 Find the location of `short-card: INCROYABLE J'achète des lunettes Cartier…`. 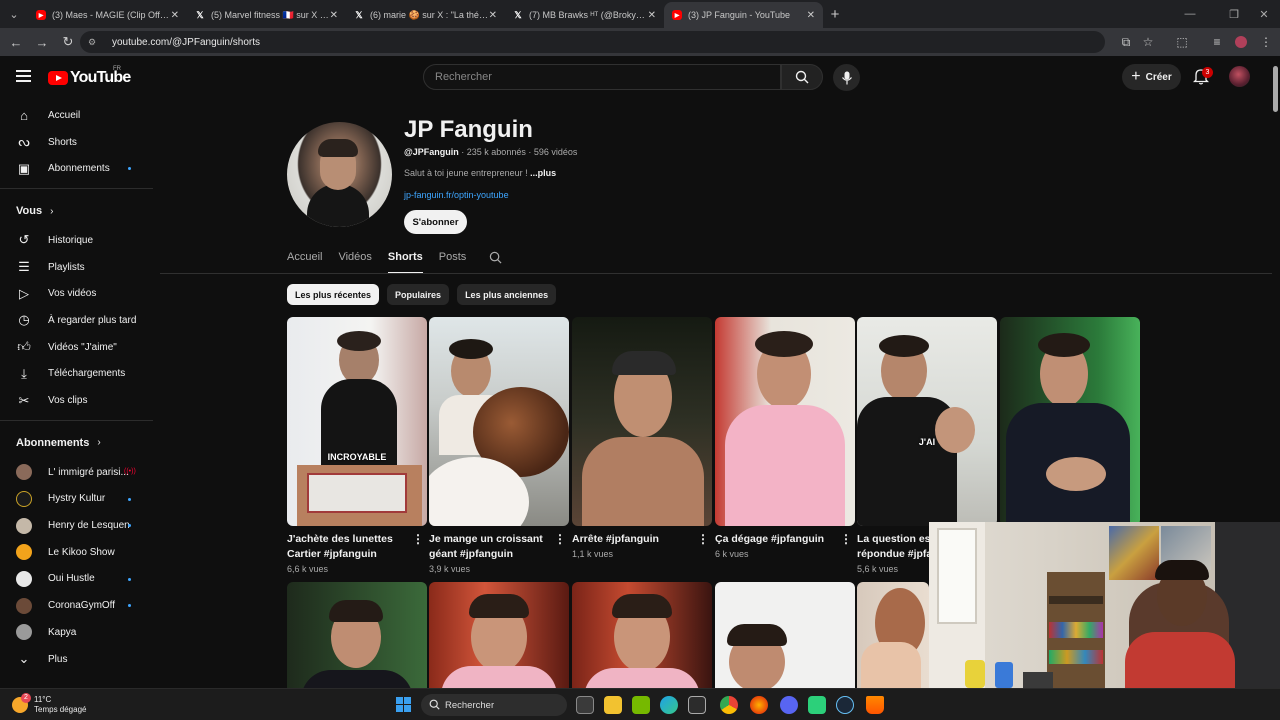

short-card: INCROYABLE J'achète des lunettes Cartier… is located at coordinates (357, 445).